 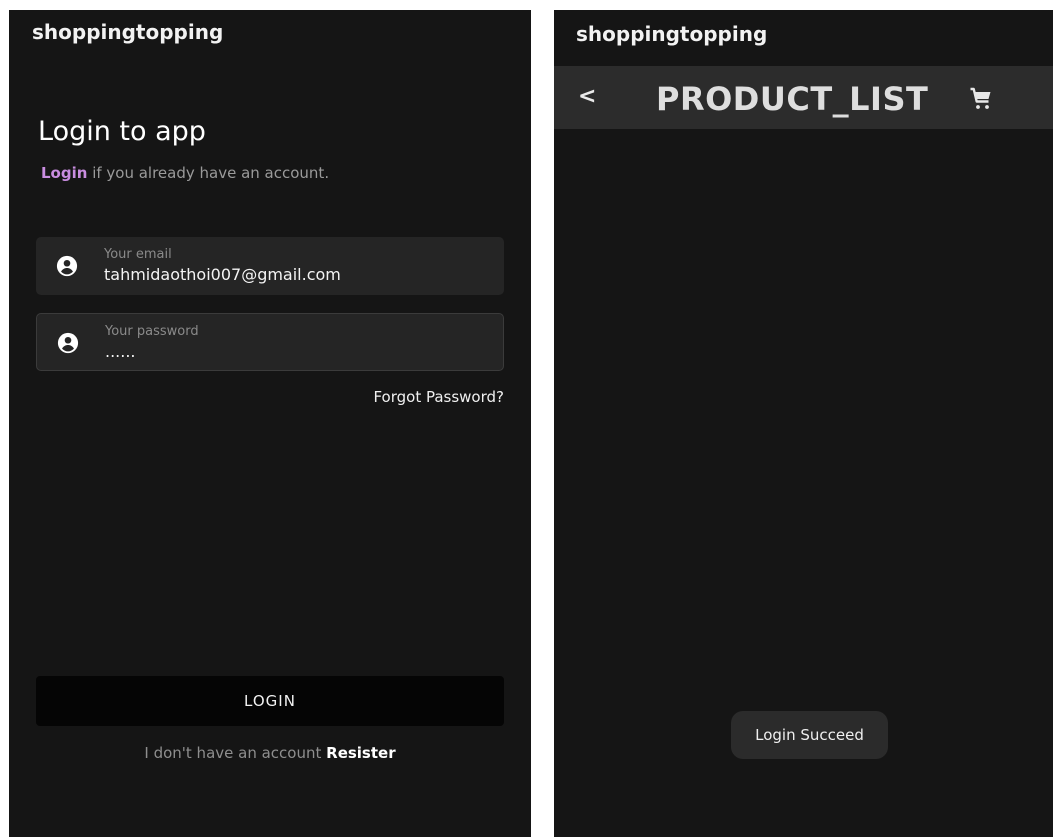 What do you see at coordinates (438, 397) in the screenshot?
I see `forgot-password-link: Forgot Password?` at bounding box center [438, 397].